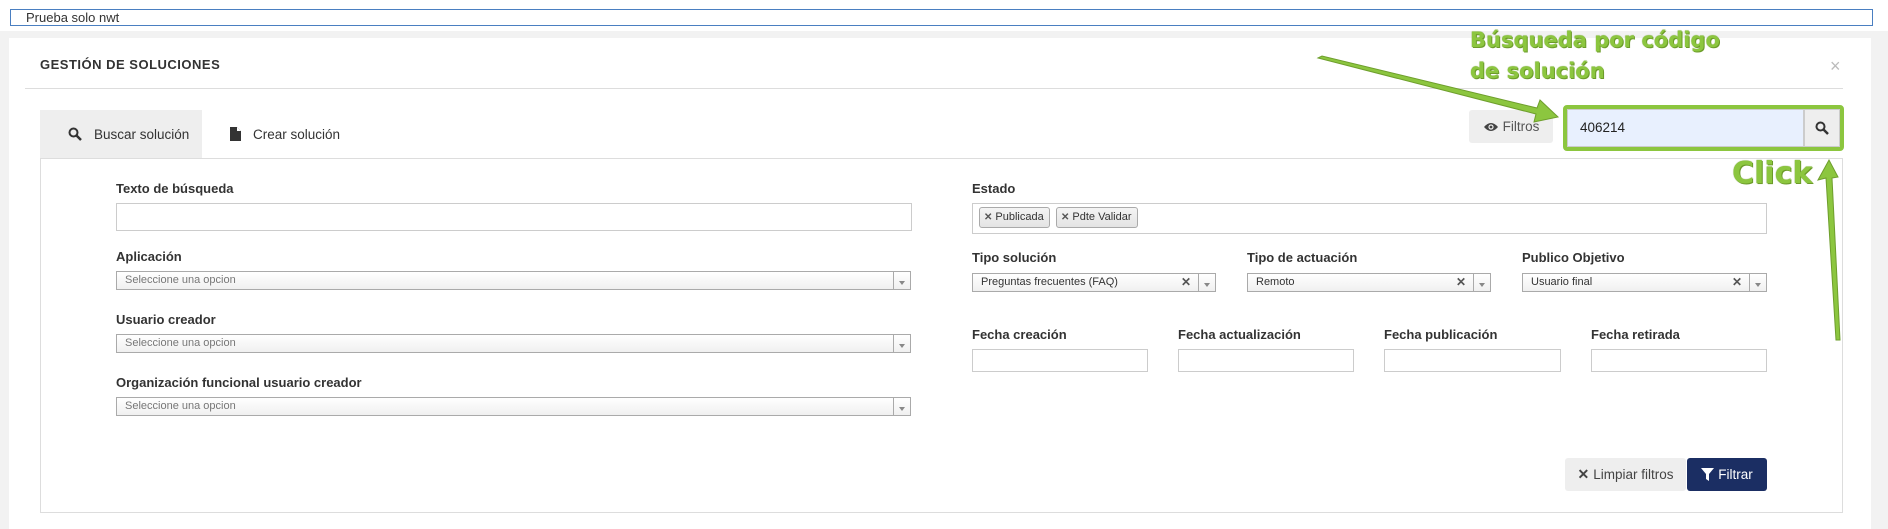 Image resolution: width=1888 pixels, height=529 pixels. Describe the element at coordinates (1583, 474) in the screenshot. I see `close-icon: ✕` at that location.